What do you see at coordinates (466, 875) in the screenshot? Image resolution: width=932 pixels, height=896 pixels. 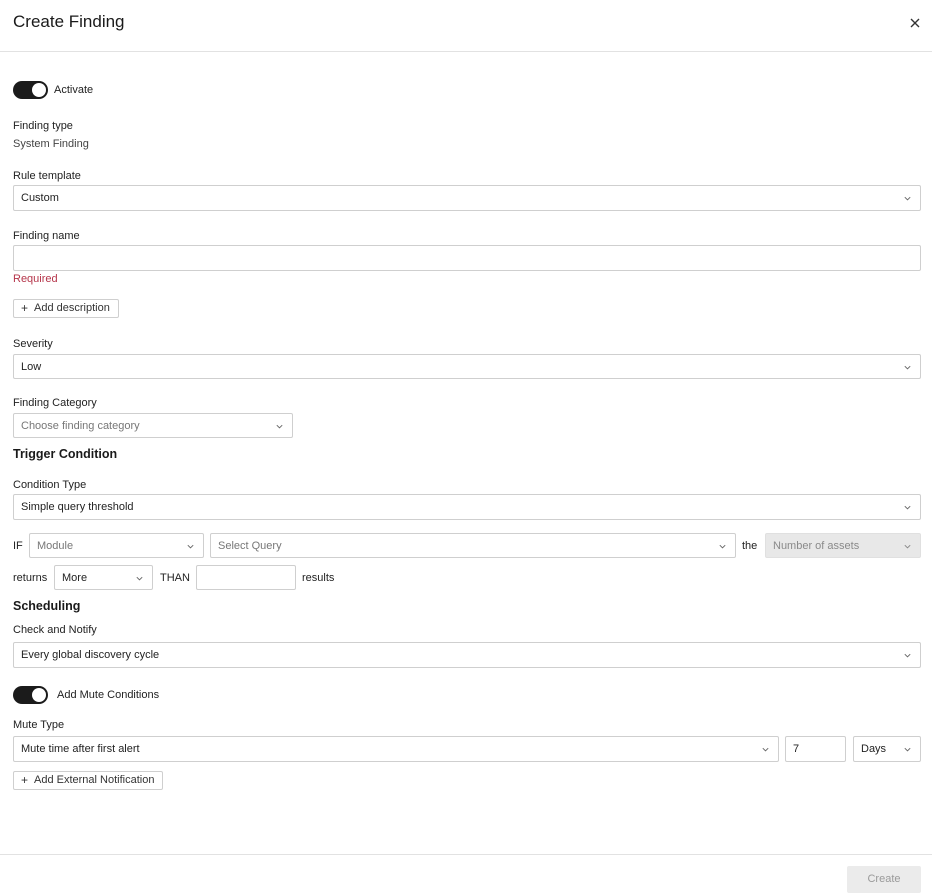 I see `dialog-footer` at bounding box center [466, 875].